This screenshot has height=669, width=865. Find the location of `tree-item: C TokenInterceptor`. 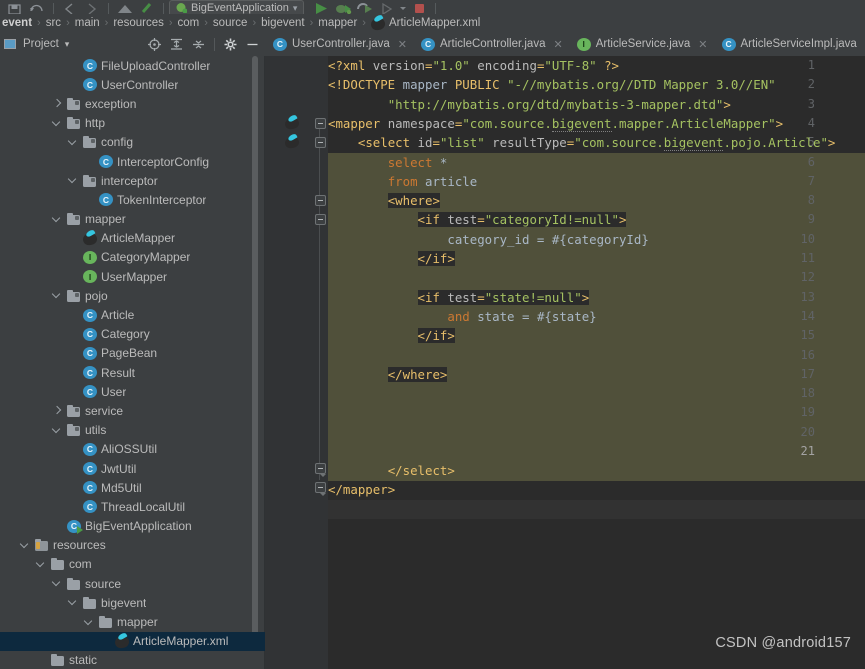

tree-item: C TokenInterceptor is located at coordinates (132, 199).